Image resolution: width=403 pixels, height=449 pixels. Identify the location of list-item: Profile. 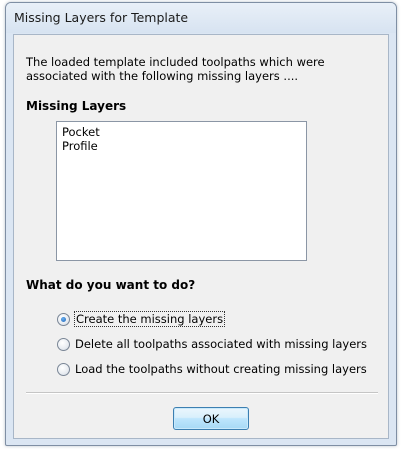
(181, 146).